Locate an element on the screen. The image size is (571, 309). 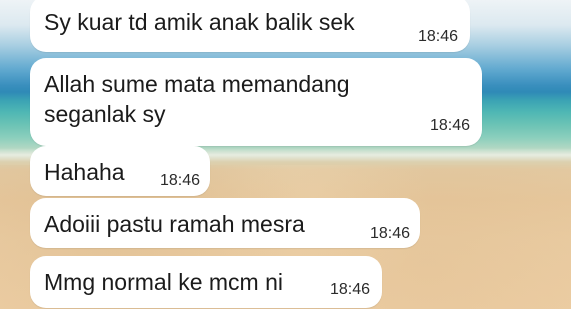
message-bubble: Hahaha 18:46 is located at coordinates (120, 171).